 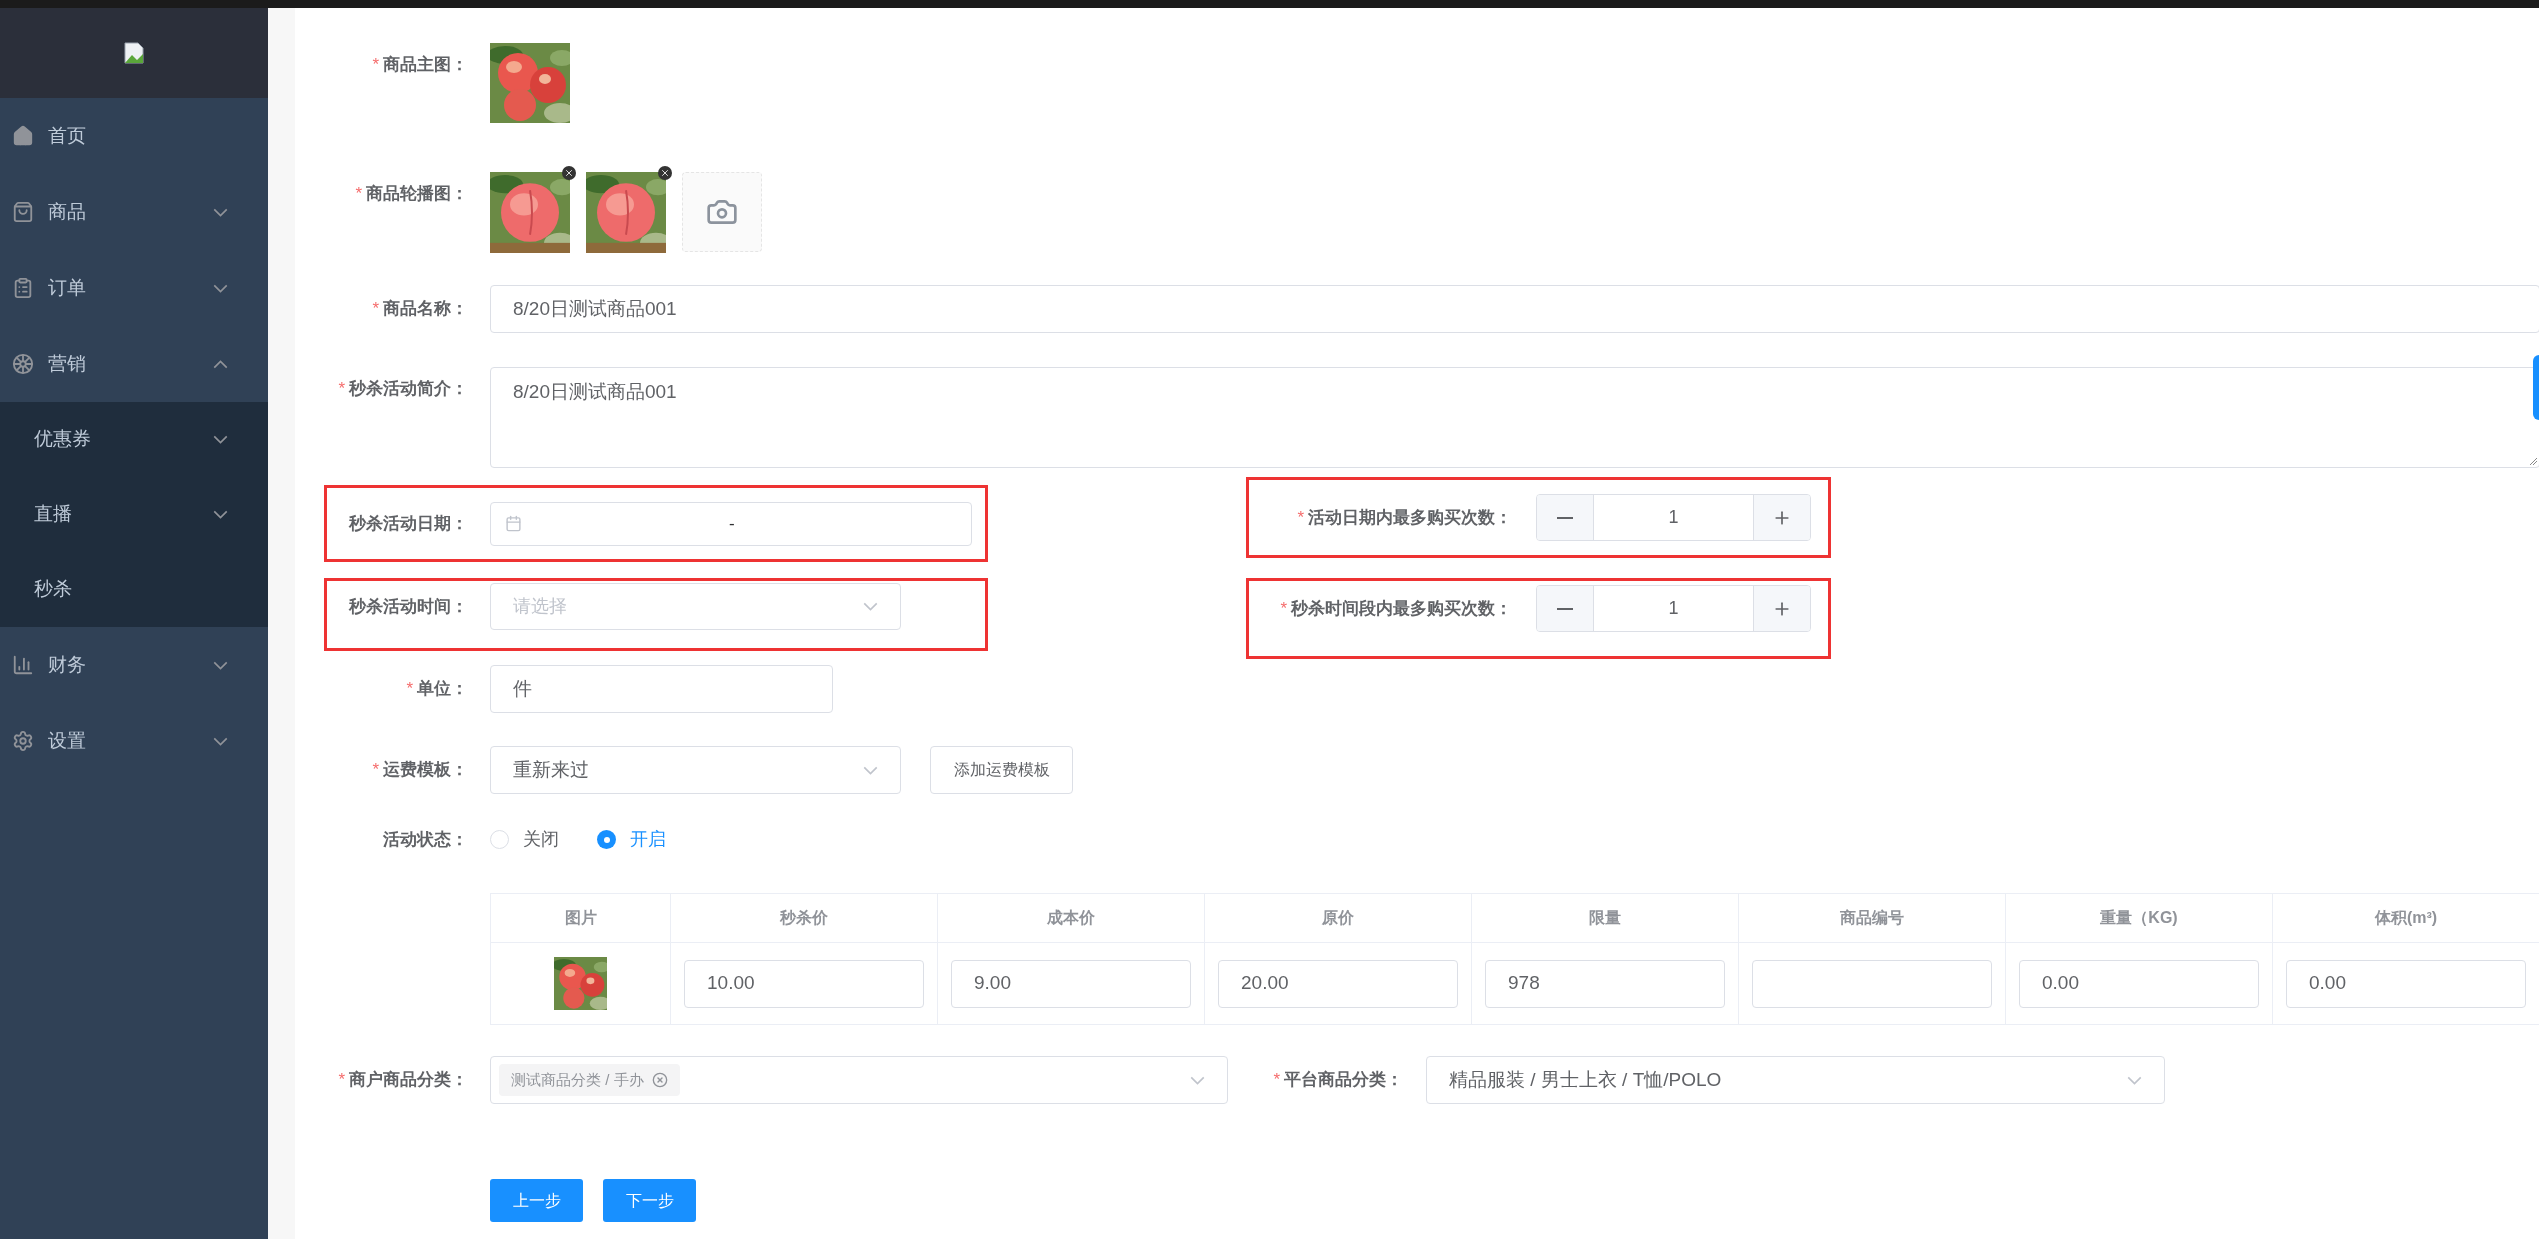 What do you see at coordinates (513, 523) in the screenshot?
I see `calendar-icon` at bounding box center [513, 523].